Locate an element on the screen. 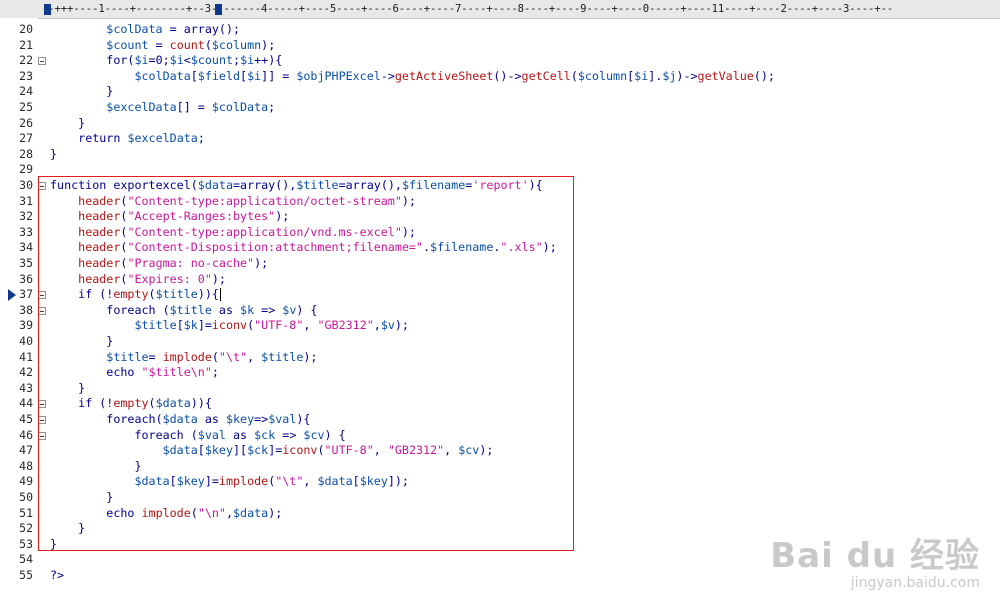  line-number: 37 is located at coordinates (26, 294).